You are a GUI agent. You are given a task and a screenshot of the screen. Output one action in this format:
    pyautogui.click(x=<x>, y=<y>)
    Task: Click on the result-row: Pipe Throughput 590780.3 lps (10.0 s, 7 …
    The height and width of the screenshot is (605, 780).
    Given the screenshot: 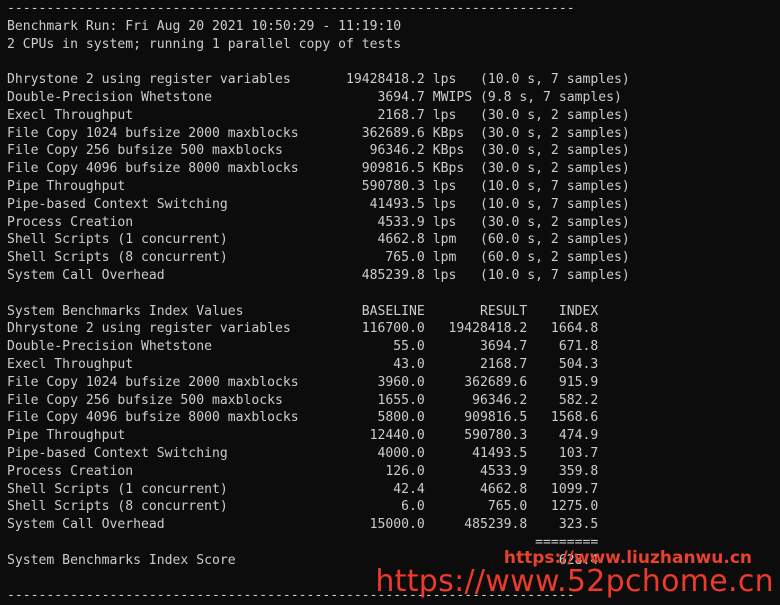 What is the action you would take?
    pyautogui.click(x=318, y=186)
    